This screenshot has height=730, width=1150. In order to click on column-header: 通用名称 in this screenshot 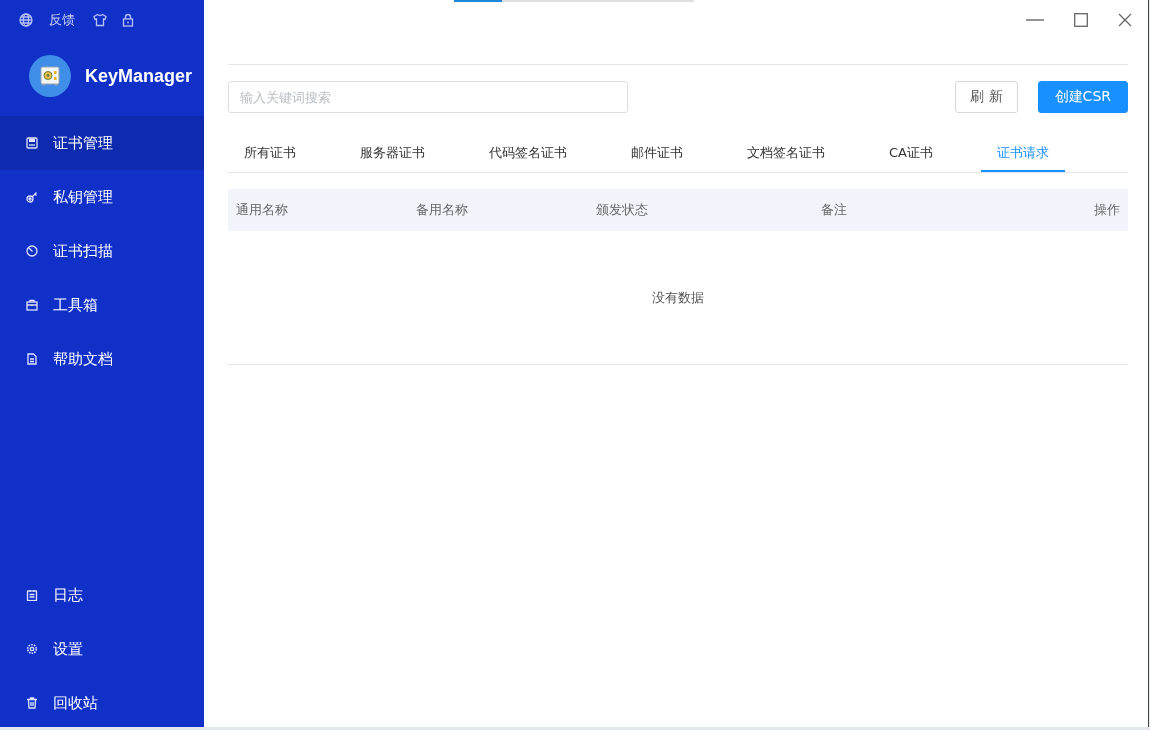, I will do `click(262, 210)`.